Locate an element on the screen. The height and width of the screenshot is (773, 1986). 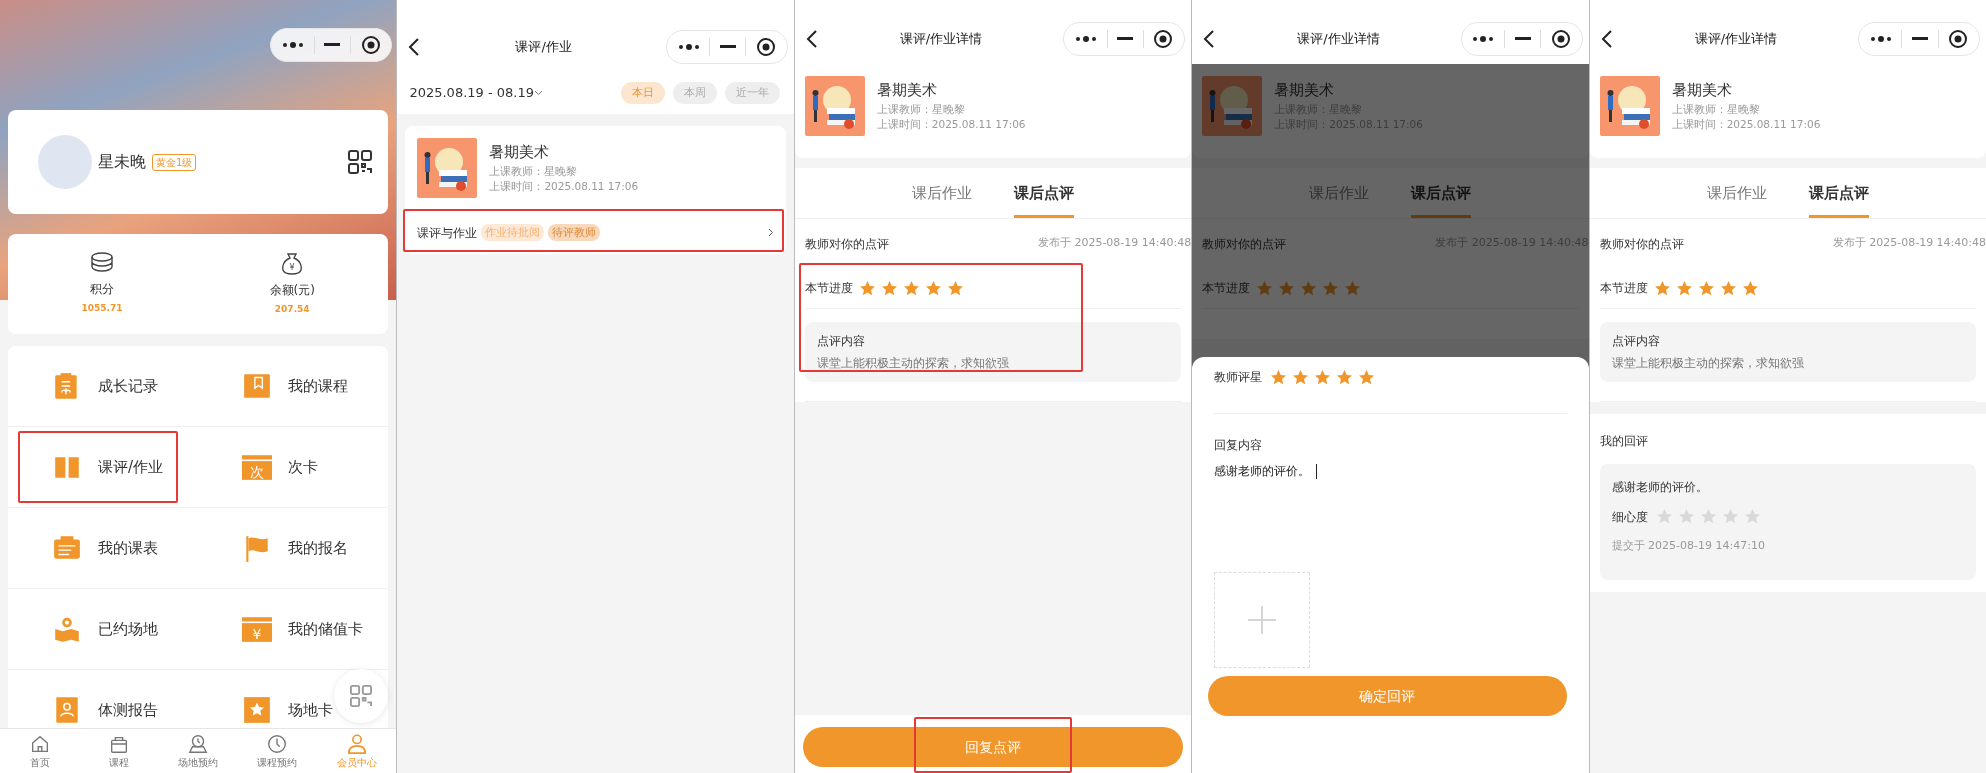
plus-icon is located at coordinates (1262, 620).